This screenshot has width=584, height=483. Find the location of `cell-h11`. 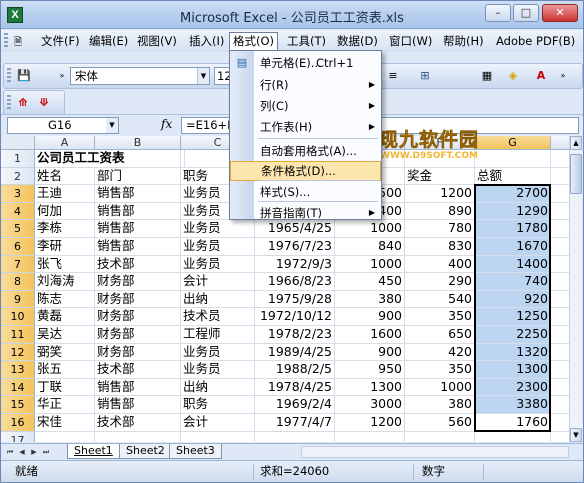

cell-h11 is located at coordinates (561, 335).